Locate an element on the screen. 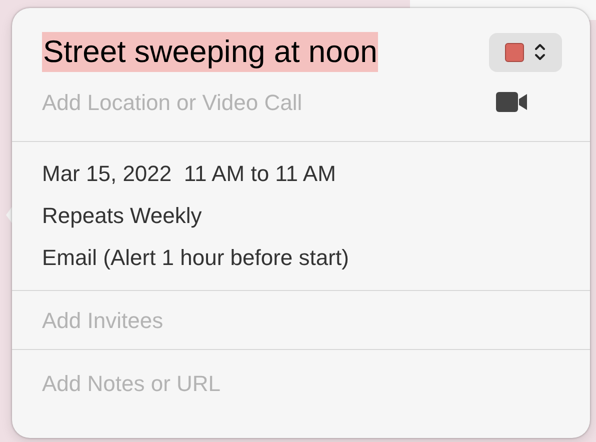 The image size is (596, 442). invitees-field: Add Invitees is located at coordinates (292, 320).